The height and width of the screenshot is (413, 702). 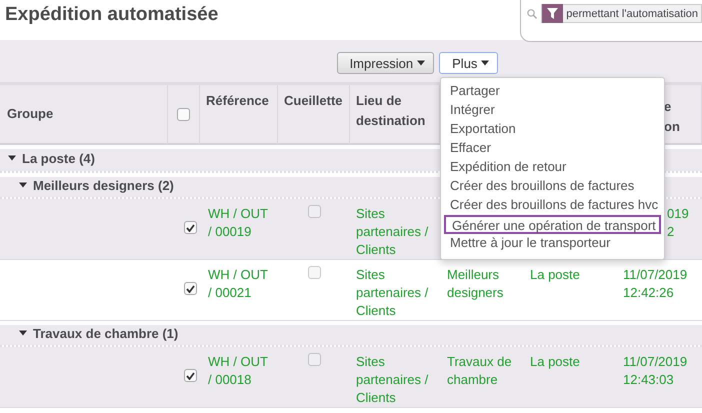 I want to click on group-label: Travaux de chambre (1), so click(x=105, y=333).